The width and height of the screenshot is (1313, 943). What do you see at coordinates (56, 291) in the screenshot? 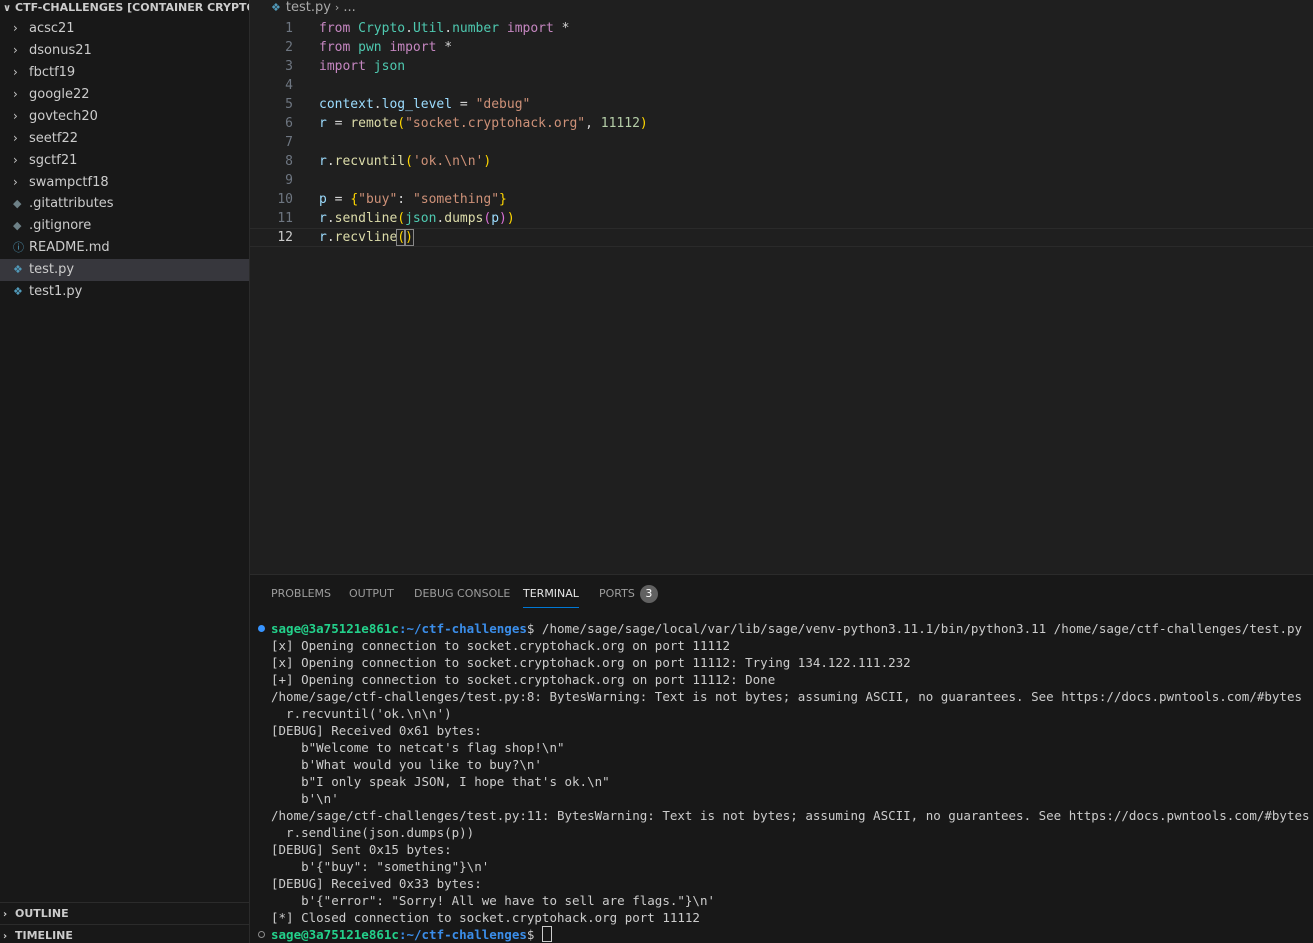
I see `tree-item-label: test1.py` at bounding box center [56, 291].